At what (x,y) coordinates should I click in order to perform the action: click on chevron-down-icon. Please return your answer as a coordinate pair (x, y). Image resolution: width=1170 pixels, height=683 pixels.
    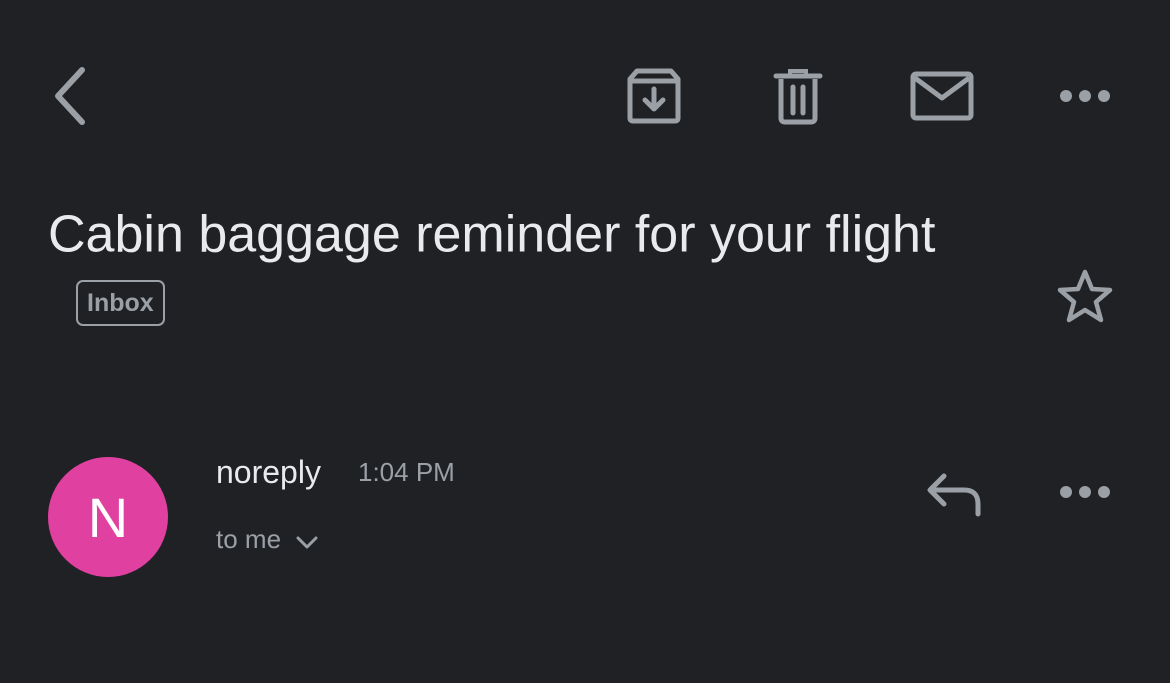
    Looking at the image, I should click on (307, 542).